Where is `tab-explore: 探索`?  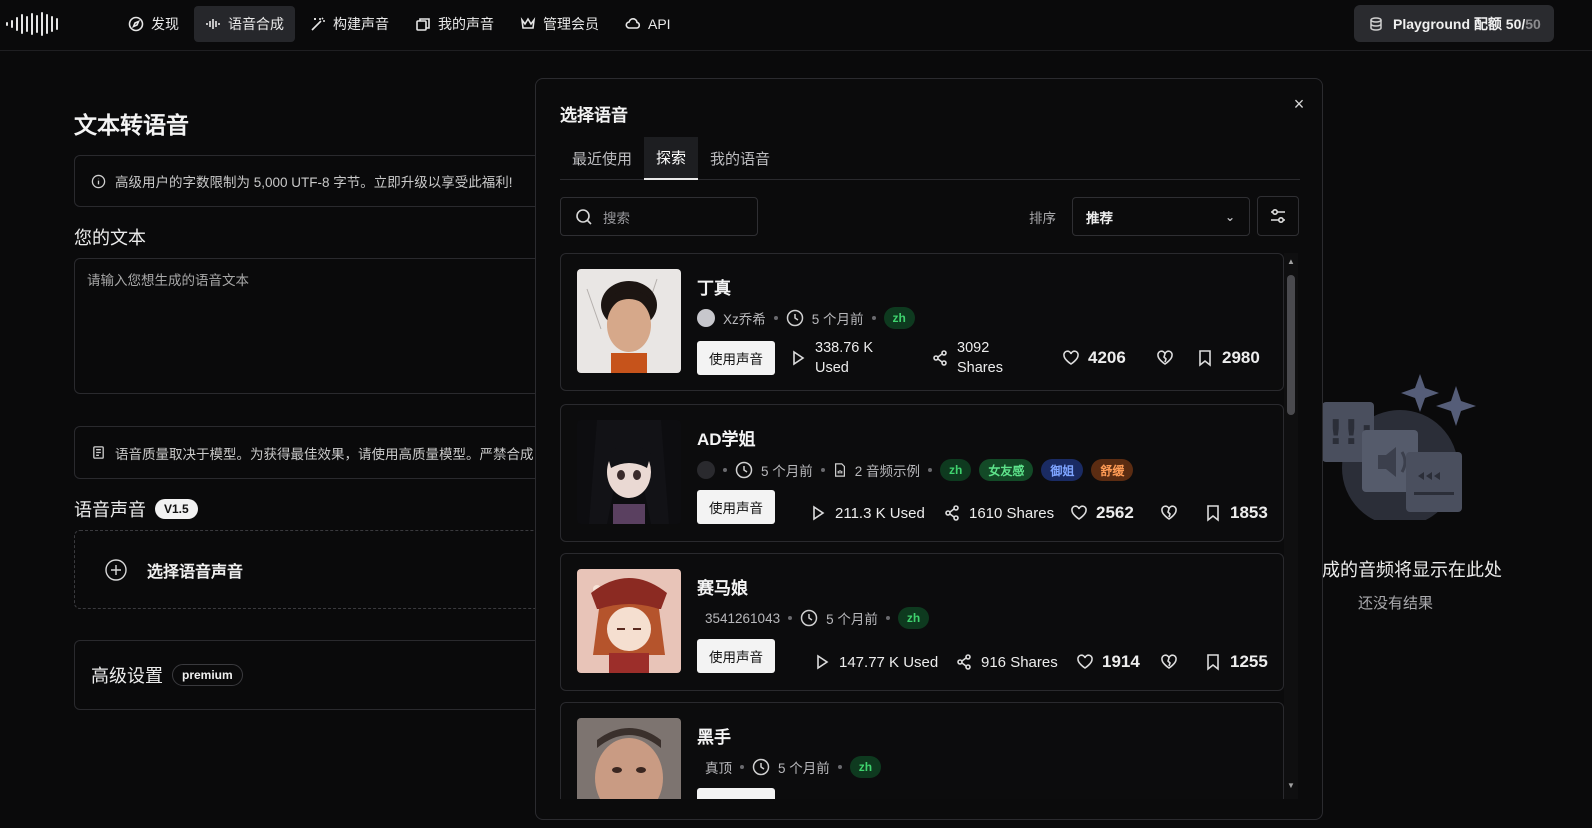 tab-explore: 探索 is located at coordinates (671, 158).